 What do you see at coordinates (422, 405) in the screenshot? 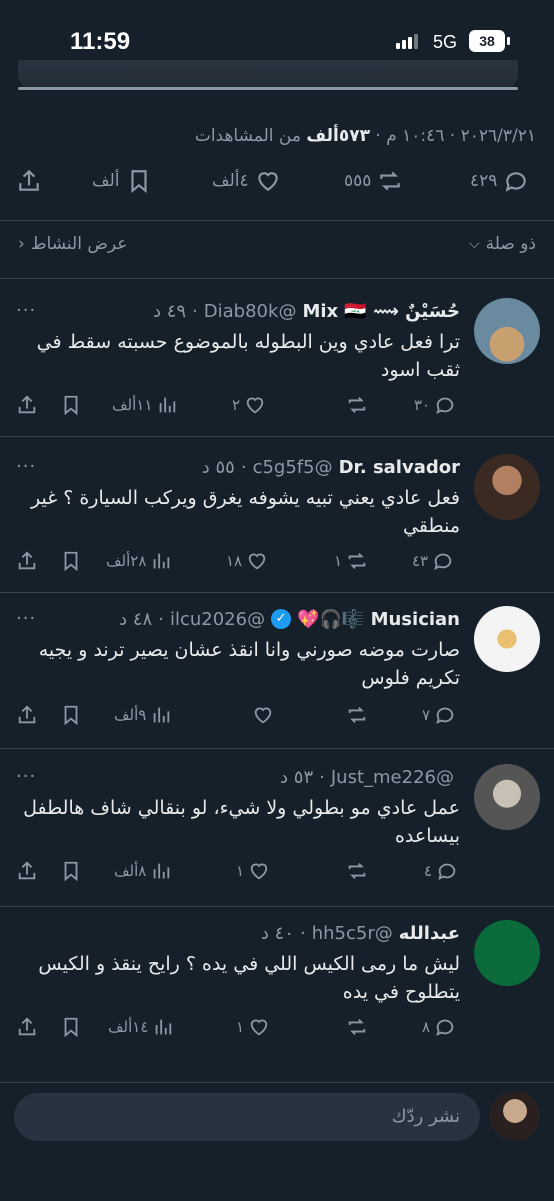
I see `reply-count: ٣٠` at bounding box center [422, 405].